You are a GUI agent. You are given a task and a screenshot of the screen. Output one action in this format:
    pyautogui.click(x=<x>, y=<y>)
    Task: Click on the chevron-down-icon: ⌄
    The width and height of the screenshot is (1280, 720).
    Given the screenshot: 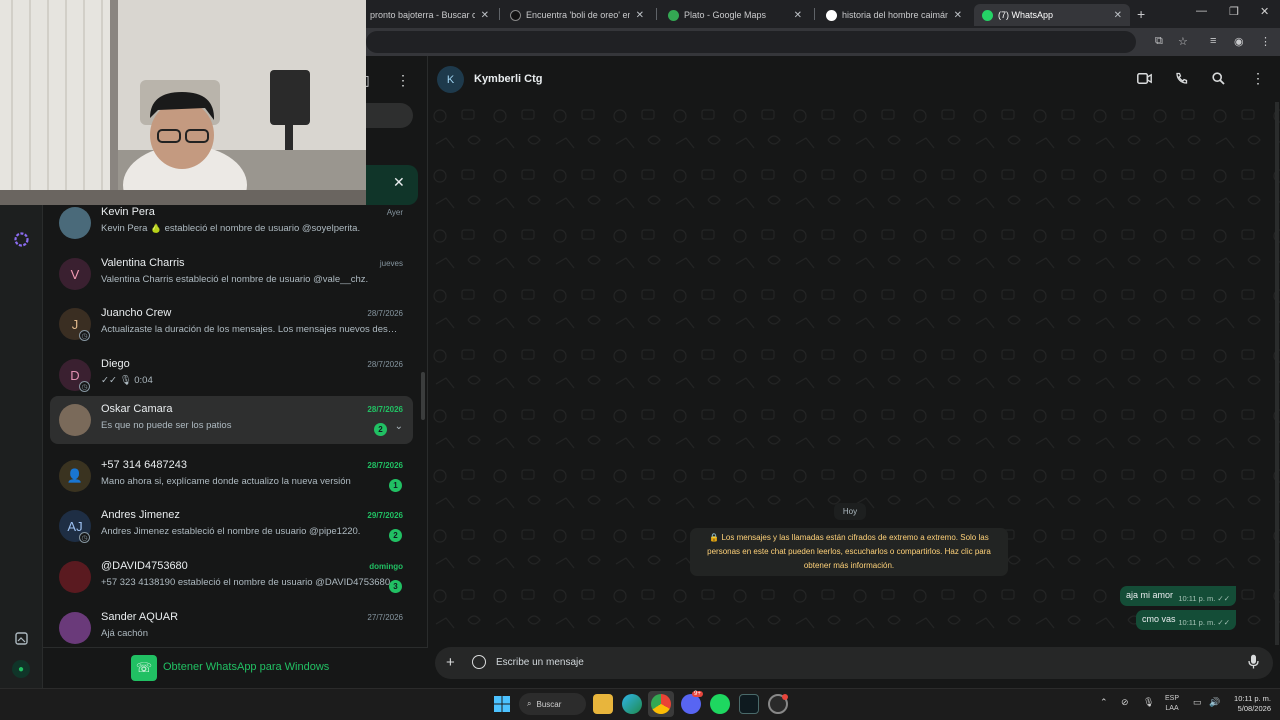 What is the action you would take?
    pyautogui.click(x=399, y=426)
    